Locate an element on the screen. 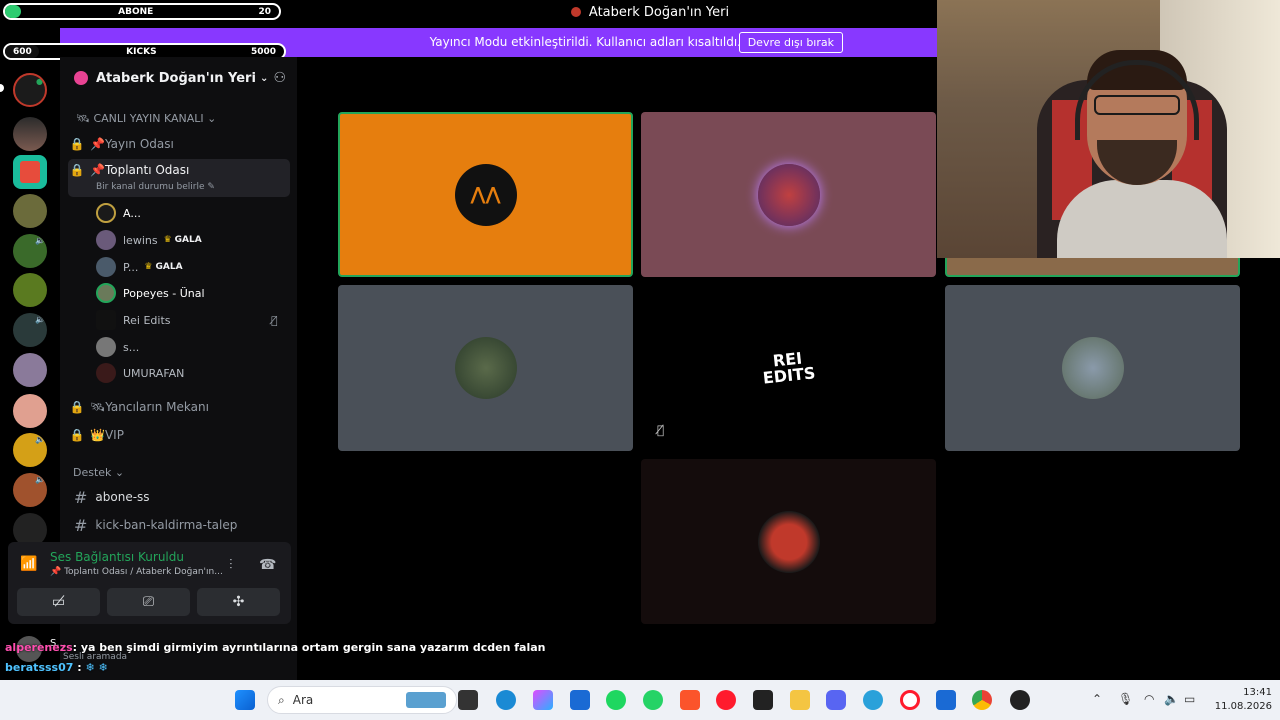 This screenshot has height=720, width=1280. server-icon-7: 🔊 is located at coordinates (30, 330).